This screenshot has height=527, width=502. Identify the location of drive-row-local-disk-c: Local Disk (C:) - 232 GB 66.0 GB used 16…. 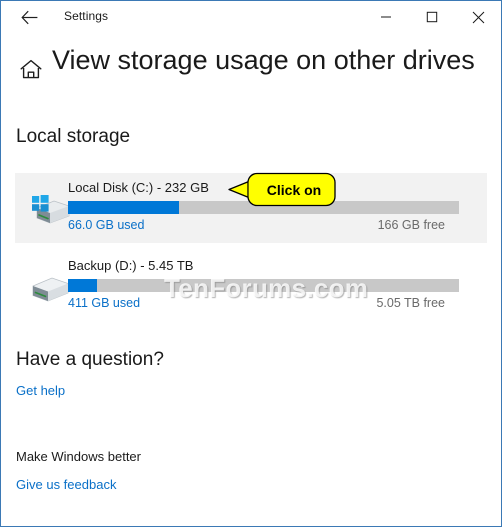
(251, 208).